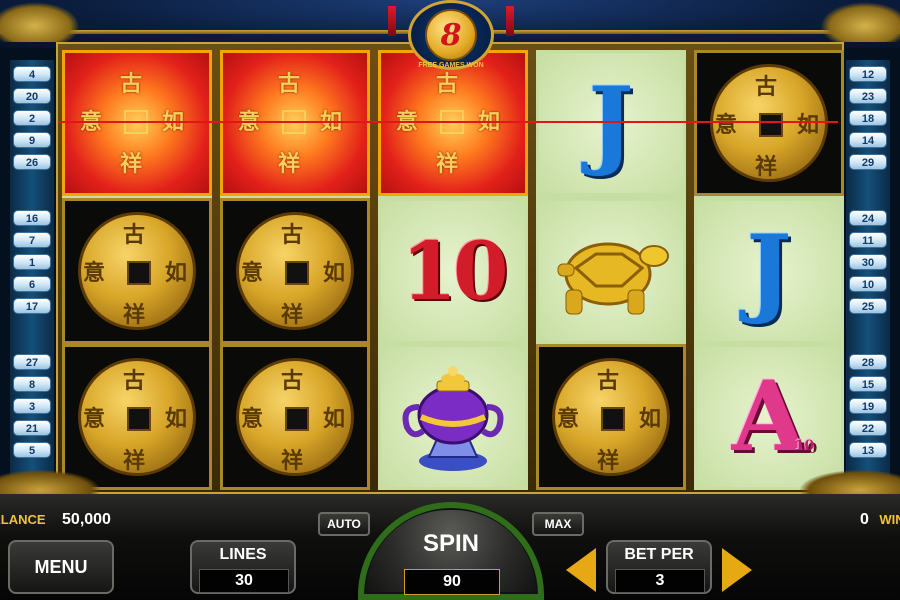 This screenshot has height=600, width=900. I want to click on ace-symbol: A 10, so click(769, 417).